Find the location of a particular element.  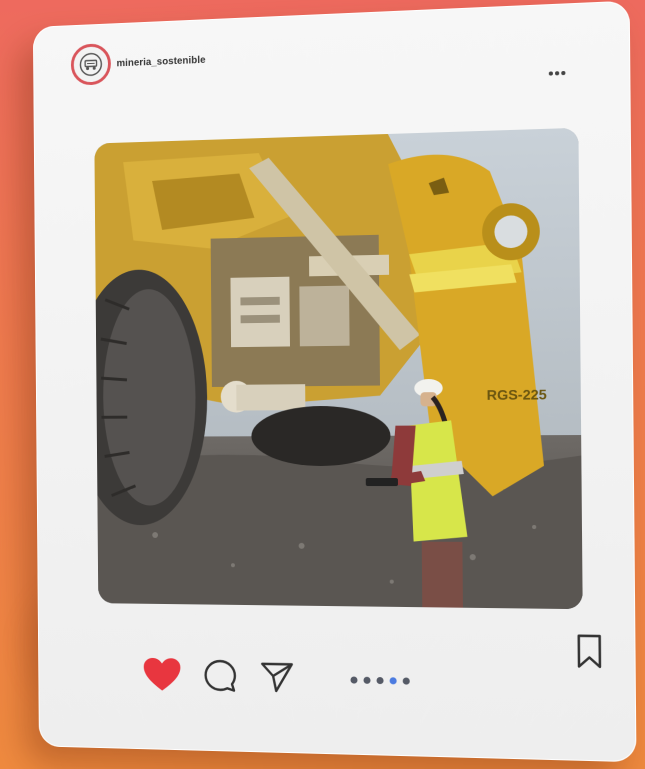

share-button is located at coordinates (277, 677).